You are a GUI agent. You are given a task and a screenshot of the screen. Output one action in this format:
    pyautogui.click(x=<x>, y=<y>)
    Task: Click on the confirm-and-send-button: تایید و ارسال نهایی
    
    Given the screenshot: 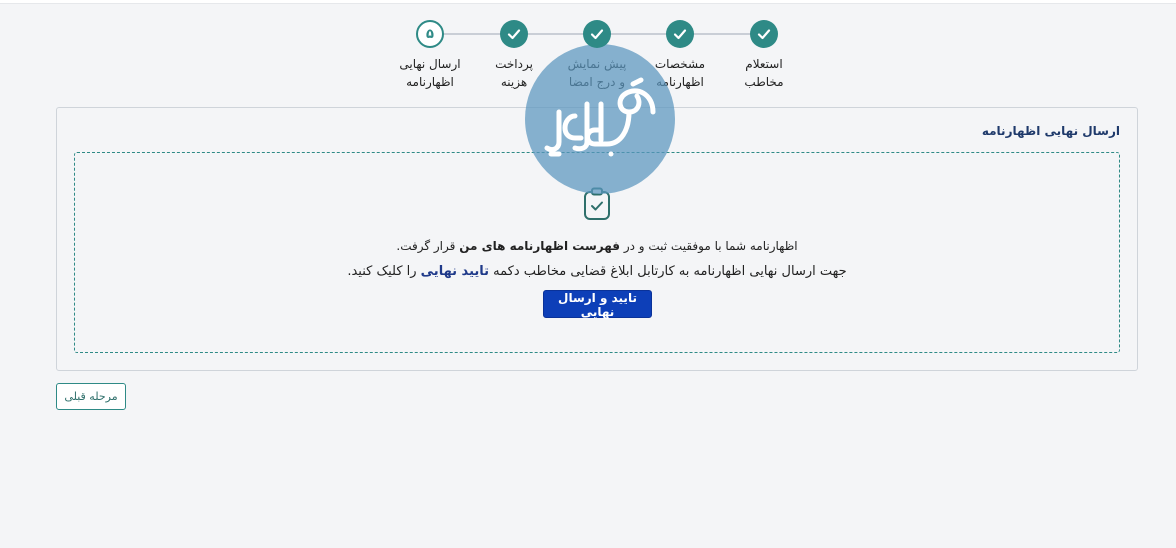 What is the action you would take?
    pyautogui.click(x=597, y=304)
    